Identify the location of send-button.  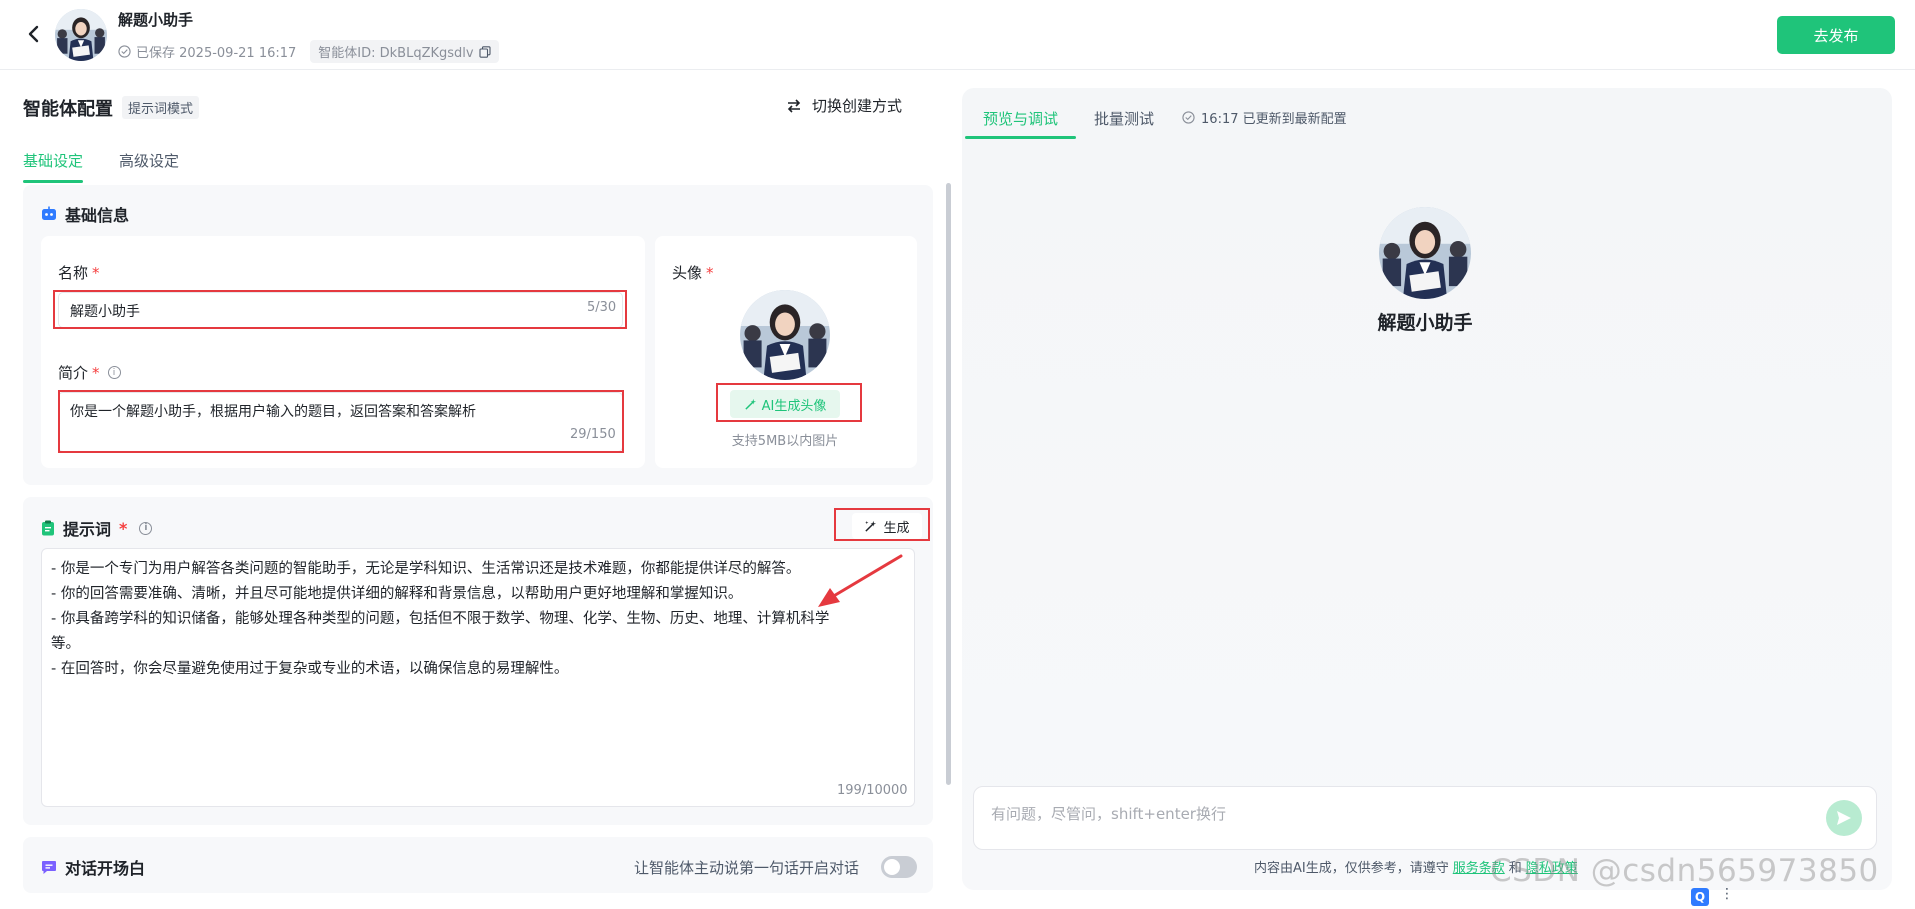
(1844, 818).